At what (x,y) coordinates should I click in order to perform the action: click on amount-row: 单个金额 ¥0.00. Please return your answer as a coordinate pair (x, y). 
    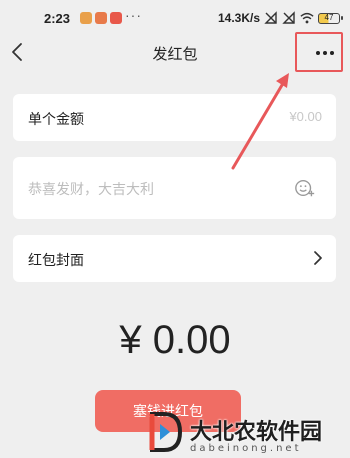
    Looking at the image, I should click on (174, 117).